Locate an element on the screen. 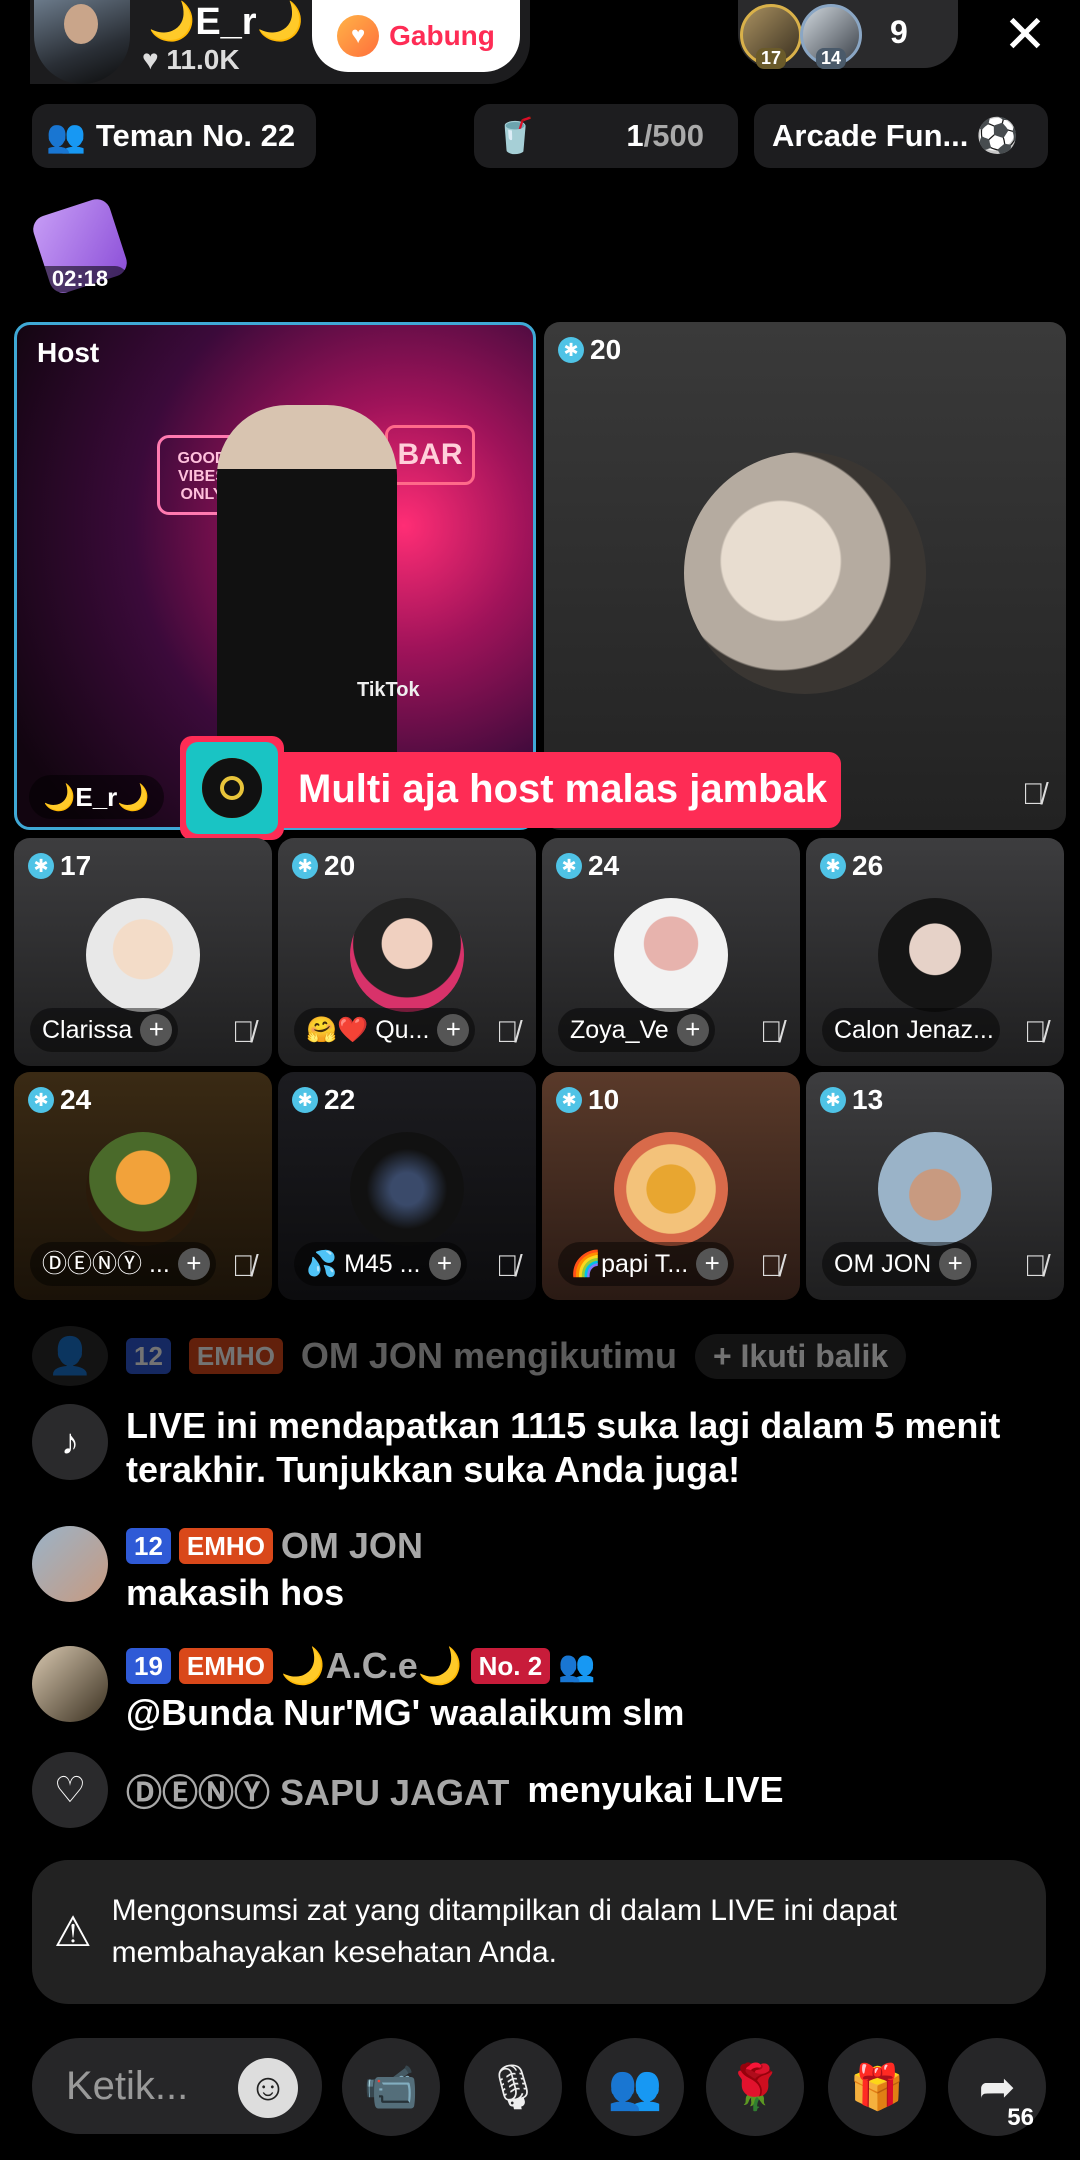 The image size is (1080, 2160). share-icon: ➦ 56 is located at coordinates (997, 2087).